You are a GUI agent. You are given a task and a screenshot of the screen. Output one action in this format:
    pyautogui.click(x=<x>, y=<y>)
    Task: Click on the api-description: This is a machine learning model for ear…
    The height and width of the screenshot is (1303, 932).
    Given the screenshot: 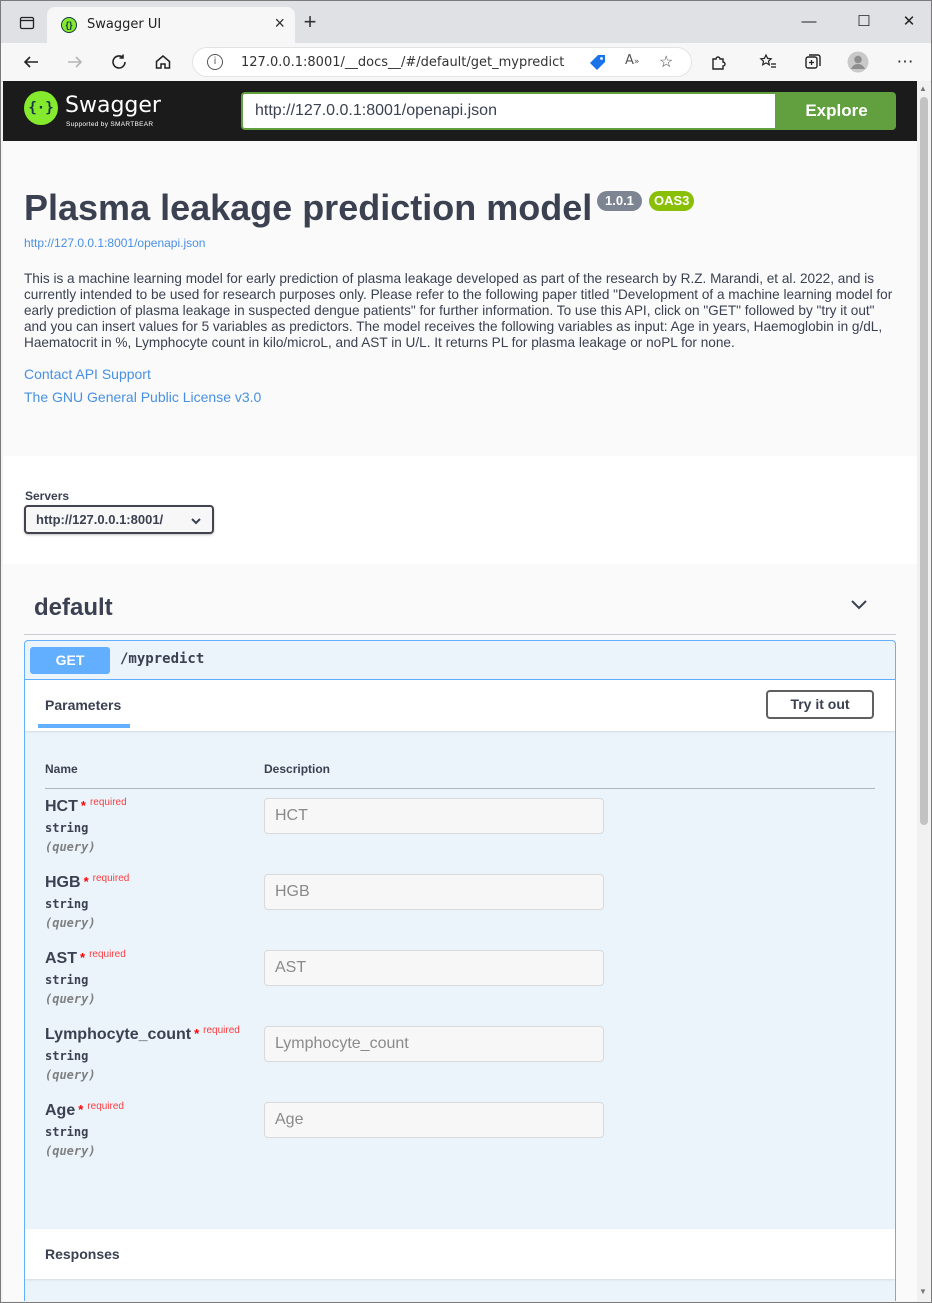 What is the action you would take?
    pyautogui.click(x=458, y=310)
    